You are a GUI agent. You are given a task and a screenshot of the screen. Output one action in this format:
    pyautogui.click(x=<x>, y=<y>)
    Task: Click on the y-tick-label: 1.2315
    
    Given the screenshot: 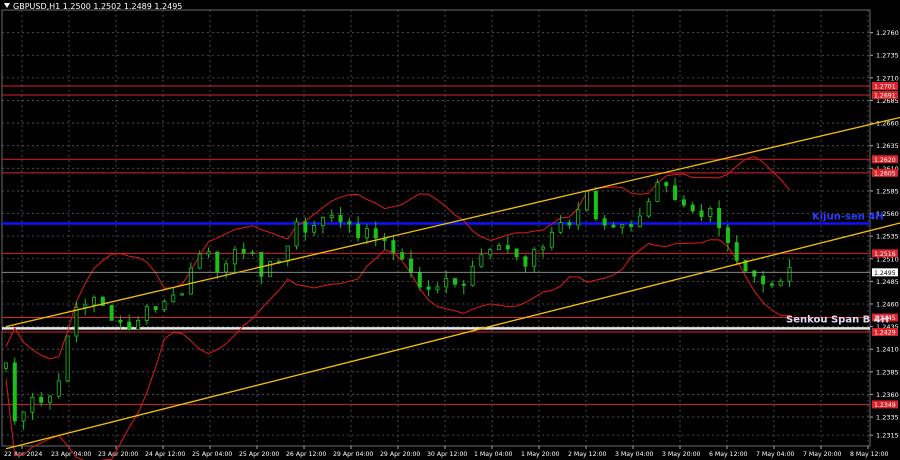 What is the action you would take?
    pyautogui.click(x=887, y=436)
    